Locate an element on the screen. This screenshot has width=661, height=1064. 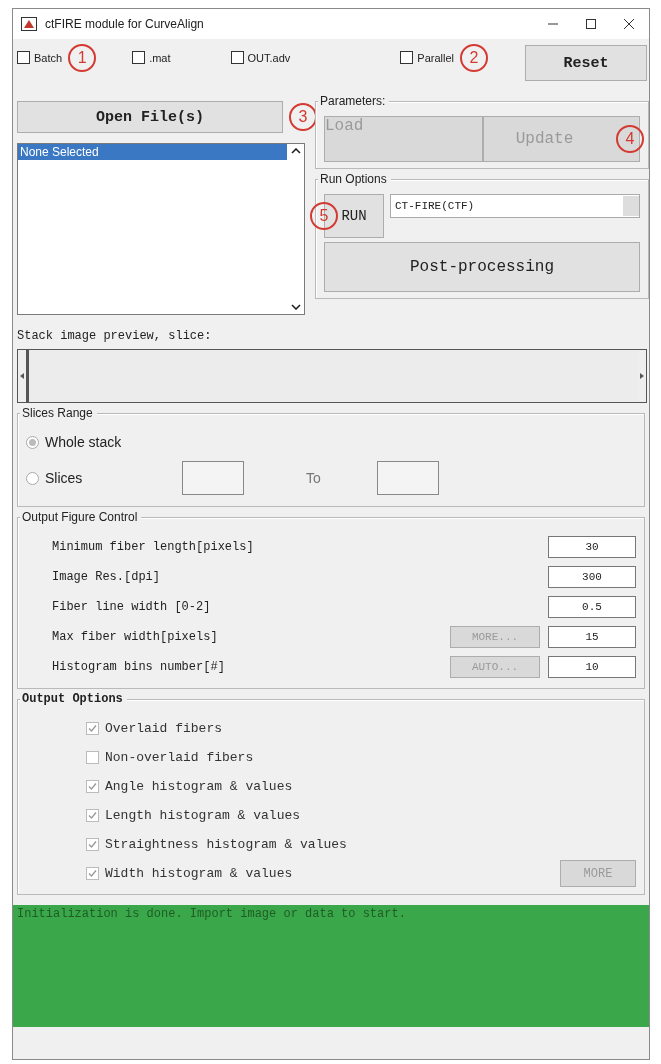
checkbox-label: Length histogram & values is located at coordinates (203, 815).